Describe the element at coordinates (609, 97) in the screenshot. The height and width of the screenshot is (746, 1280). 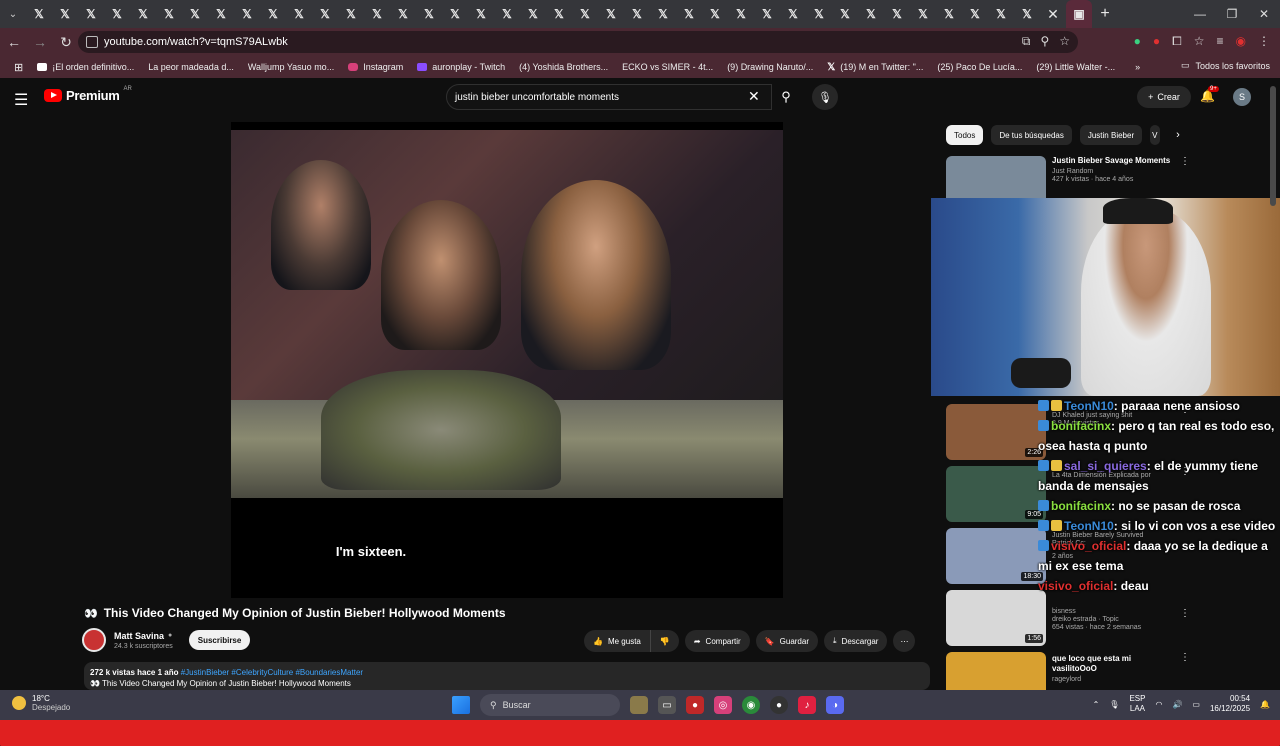
I see `search-input: justin bieber uncomfortable moments` at that location.